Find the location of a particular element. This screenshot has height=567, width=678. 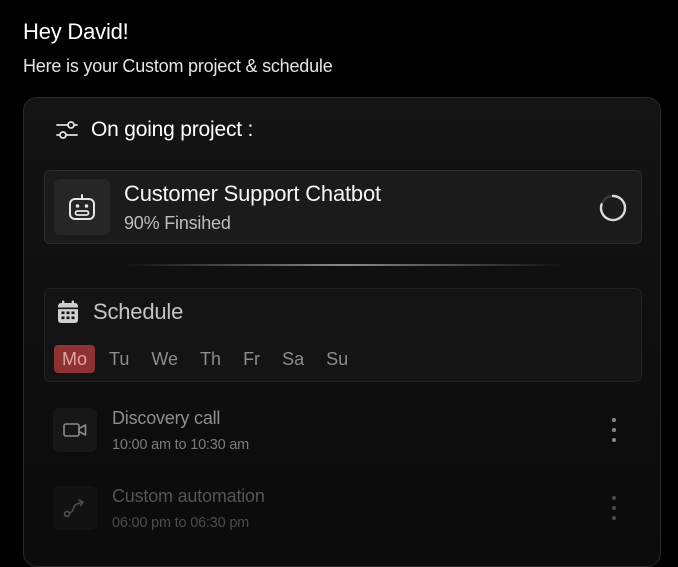

project-name: Customer Support Chatbot is located at coordinates (252, 193).